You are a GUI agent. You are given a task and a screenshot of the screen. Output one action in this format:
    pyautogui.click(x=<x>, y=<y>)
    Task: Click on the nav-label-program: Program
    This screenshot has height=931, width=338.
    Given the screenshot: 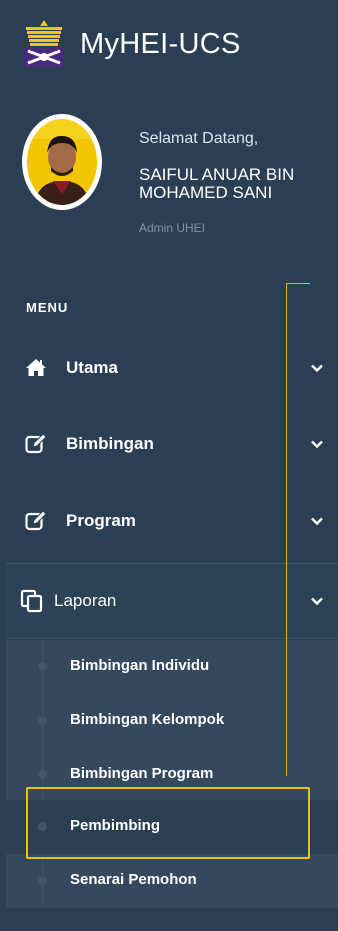 What is the action you would take?
    pyautogui.click(x=101, y=520)
    